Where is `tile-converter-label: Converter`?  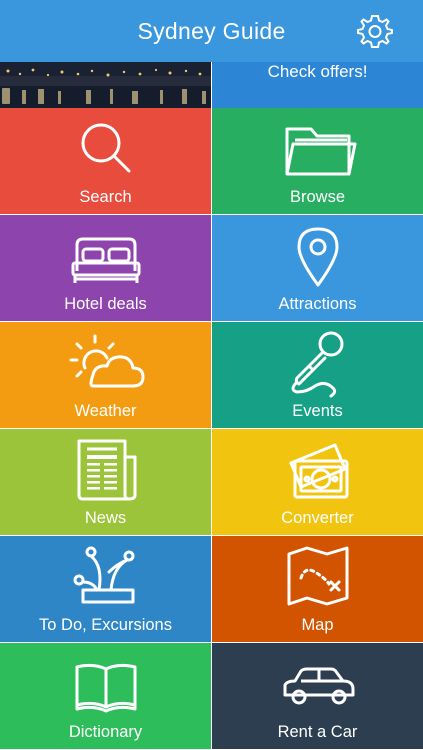
tile-converter-label: Converter is located at coordinates (317, 518).